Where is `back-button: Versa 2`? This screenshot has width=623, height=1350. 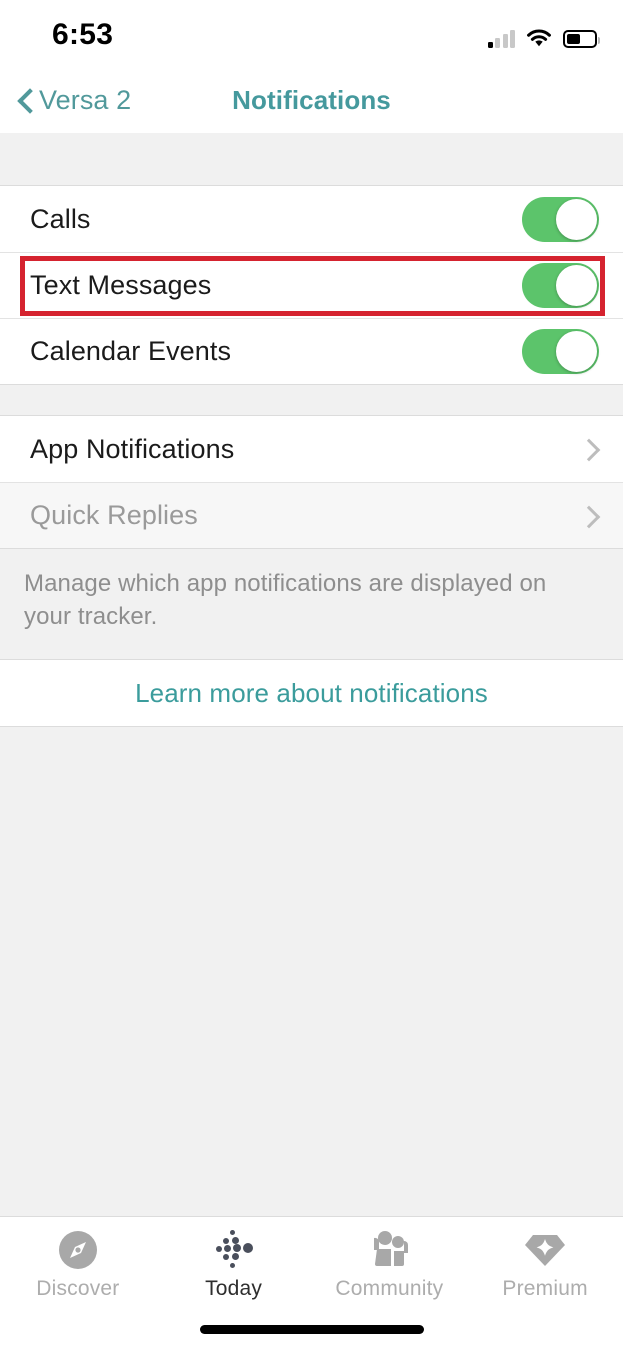
back-button: Versa 2 is located at coordinates (74, 100).